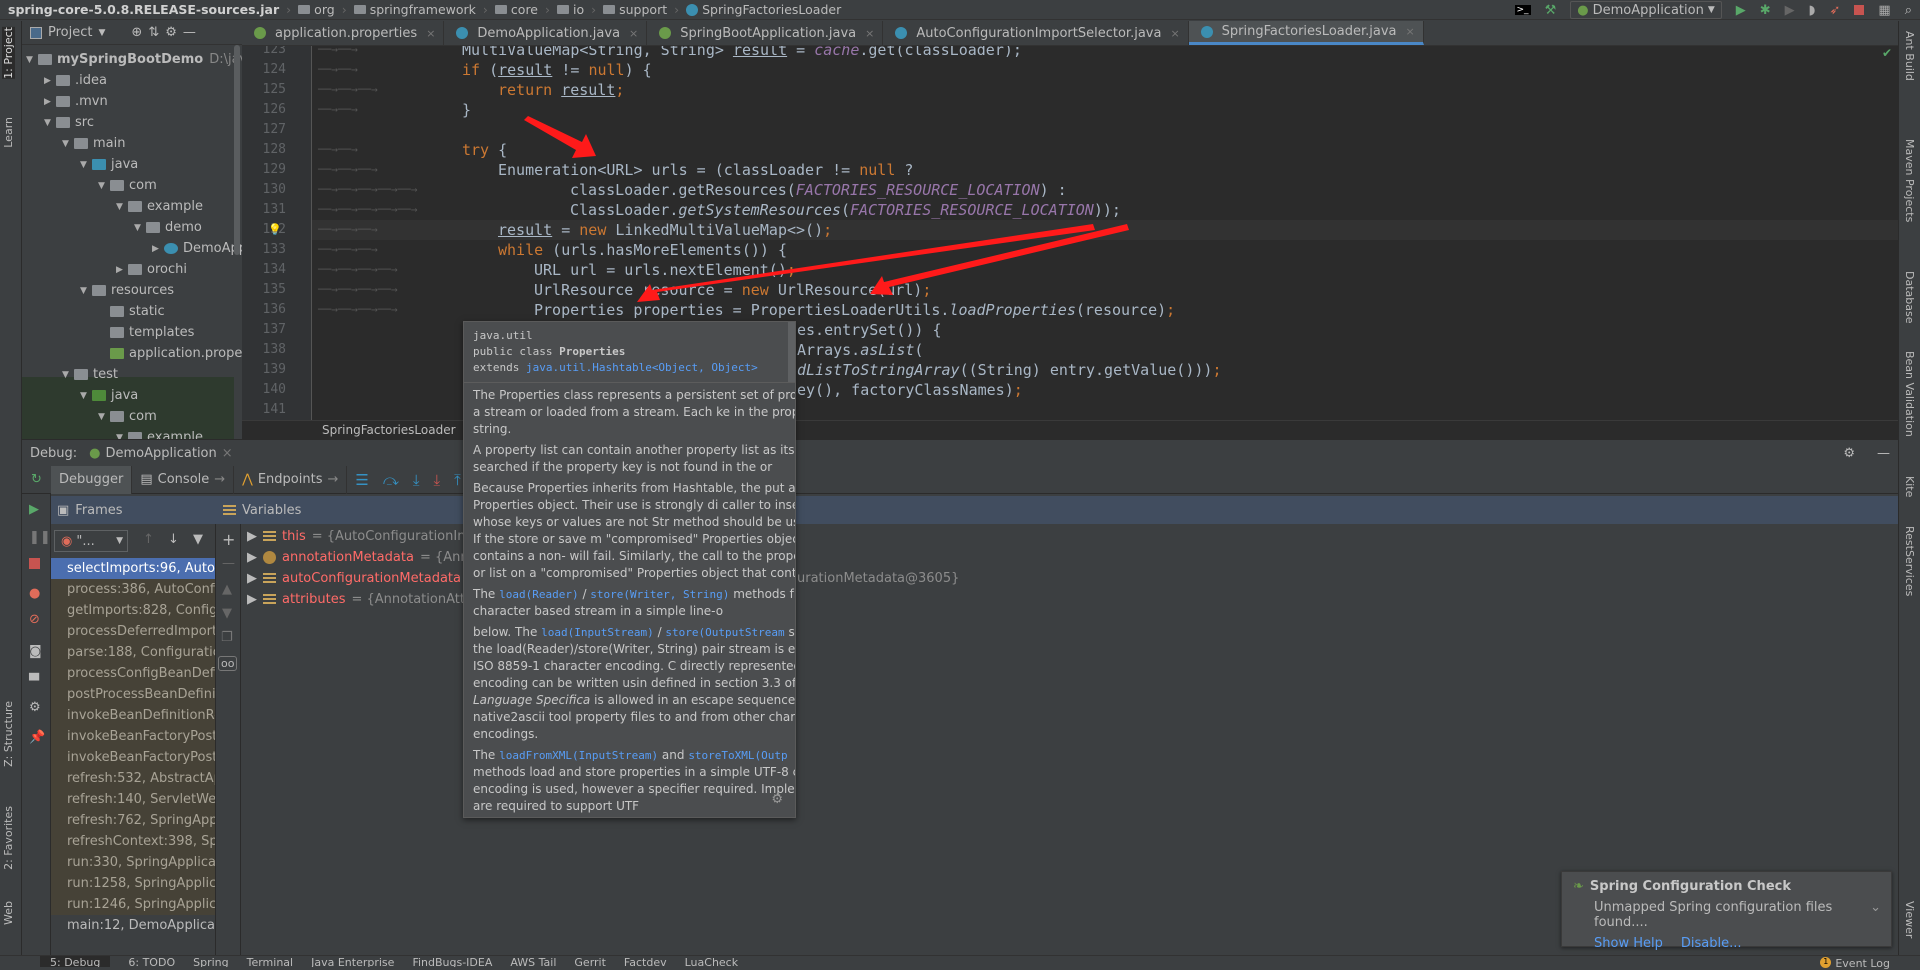  What do you see at coordinates (1875, 915) in the screenshot?
I see `expand-chevron-icon: ⌄` at bounding box center [1875, 915].